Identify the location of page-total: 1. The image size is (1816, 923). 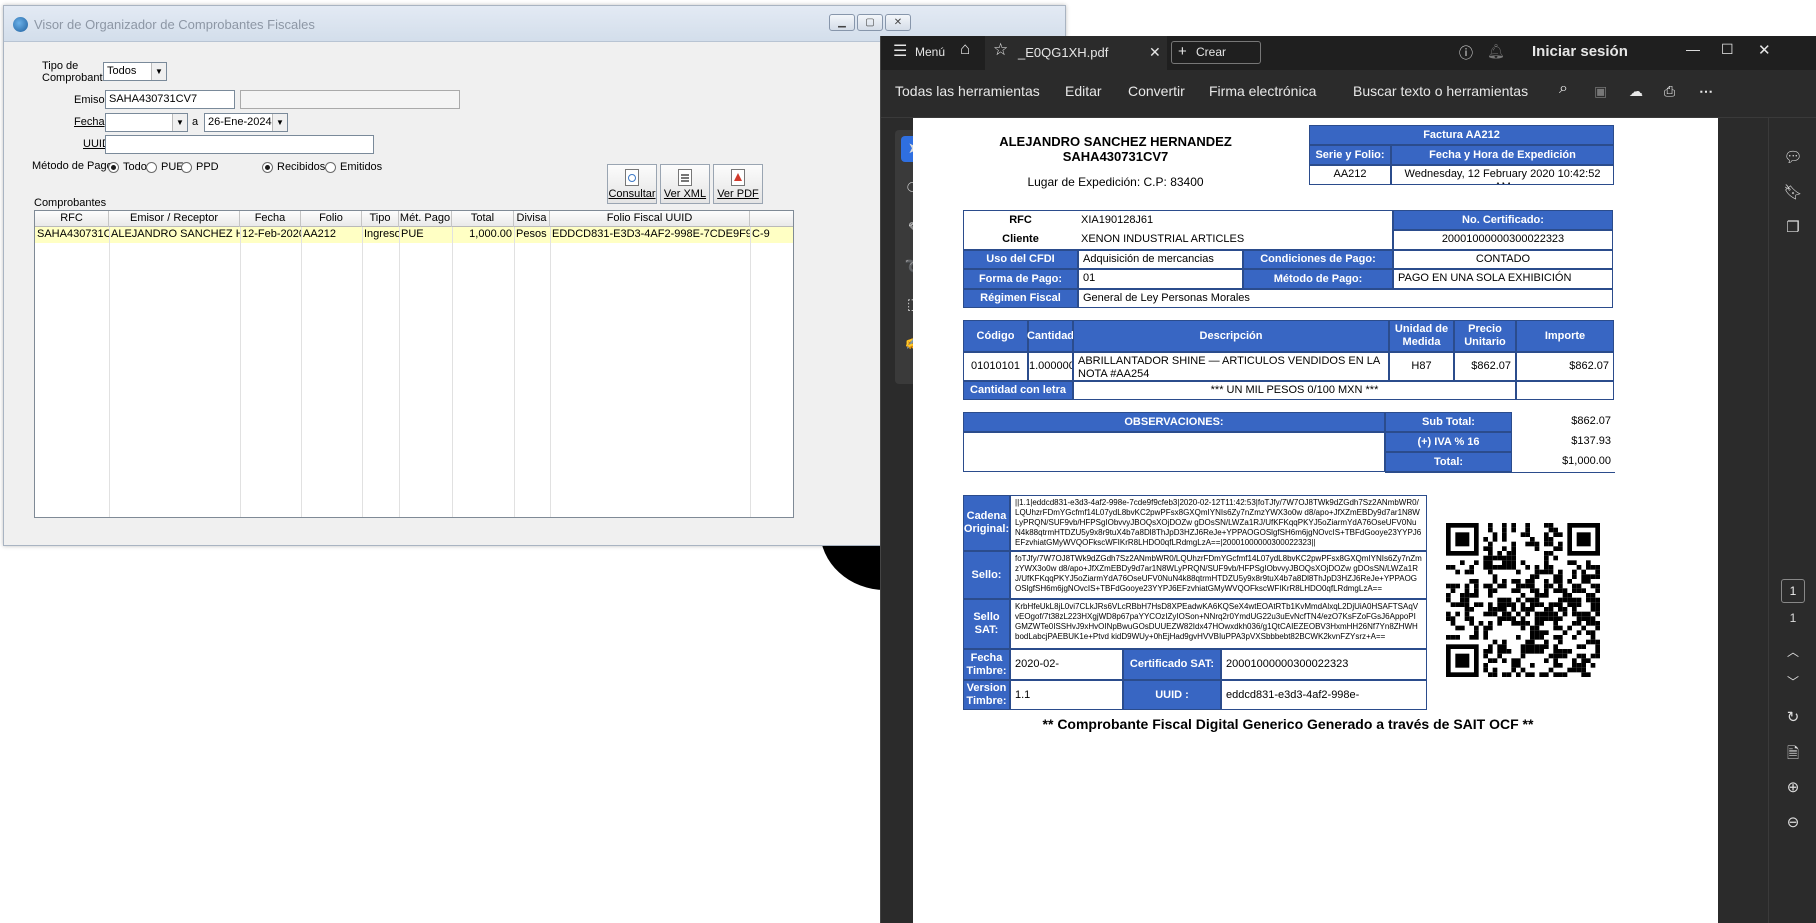
(1793, 618).